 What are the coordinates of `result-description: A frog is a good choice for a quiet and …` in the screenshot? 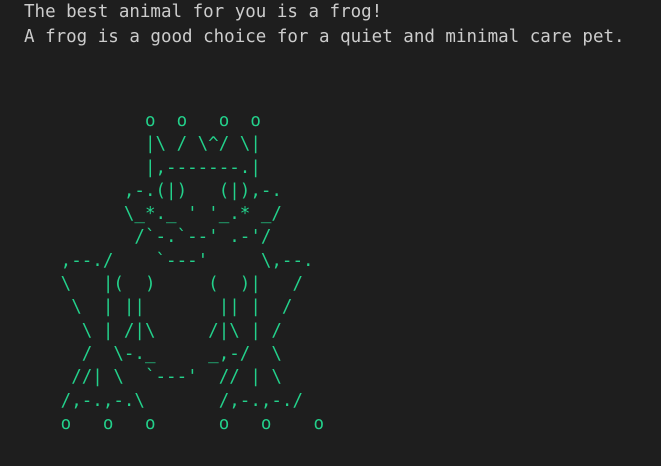 It's located at (324, 37).